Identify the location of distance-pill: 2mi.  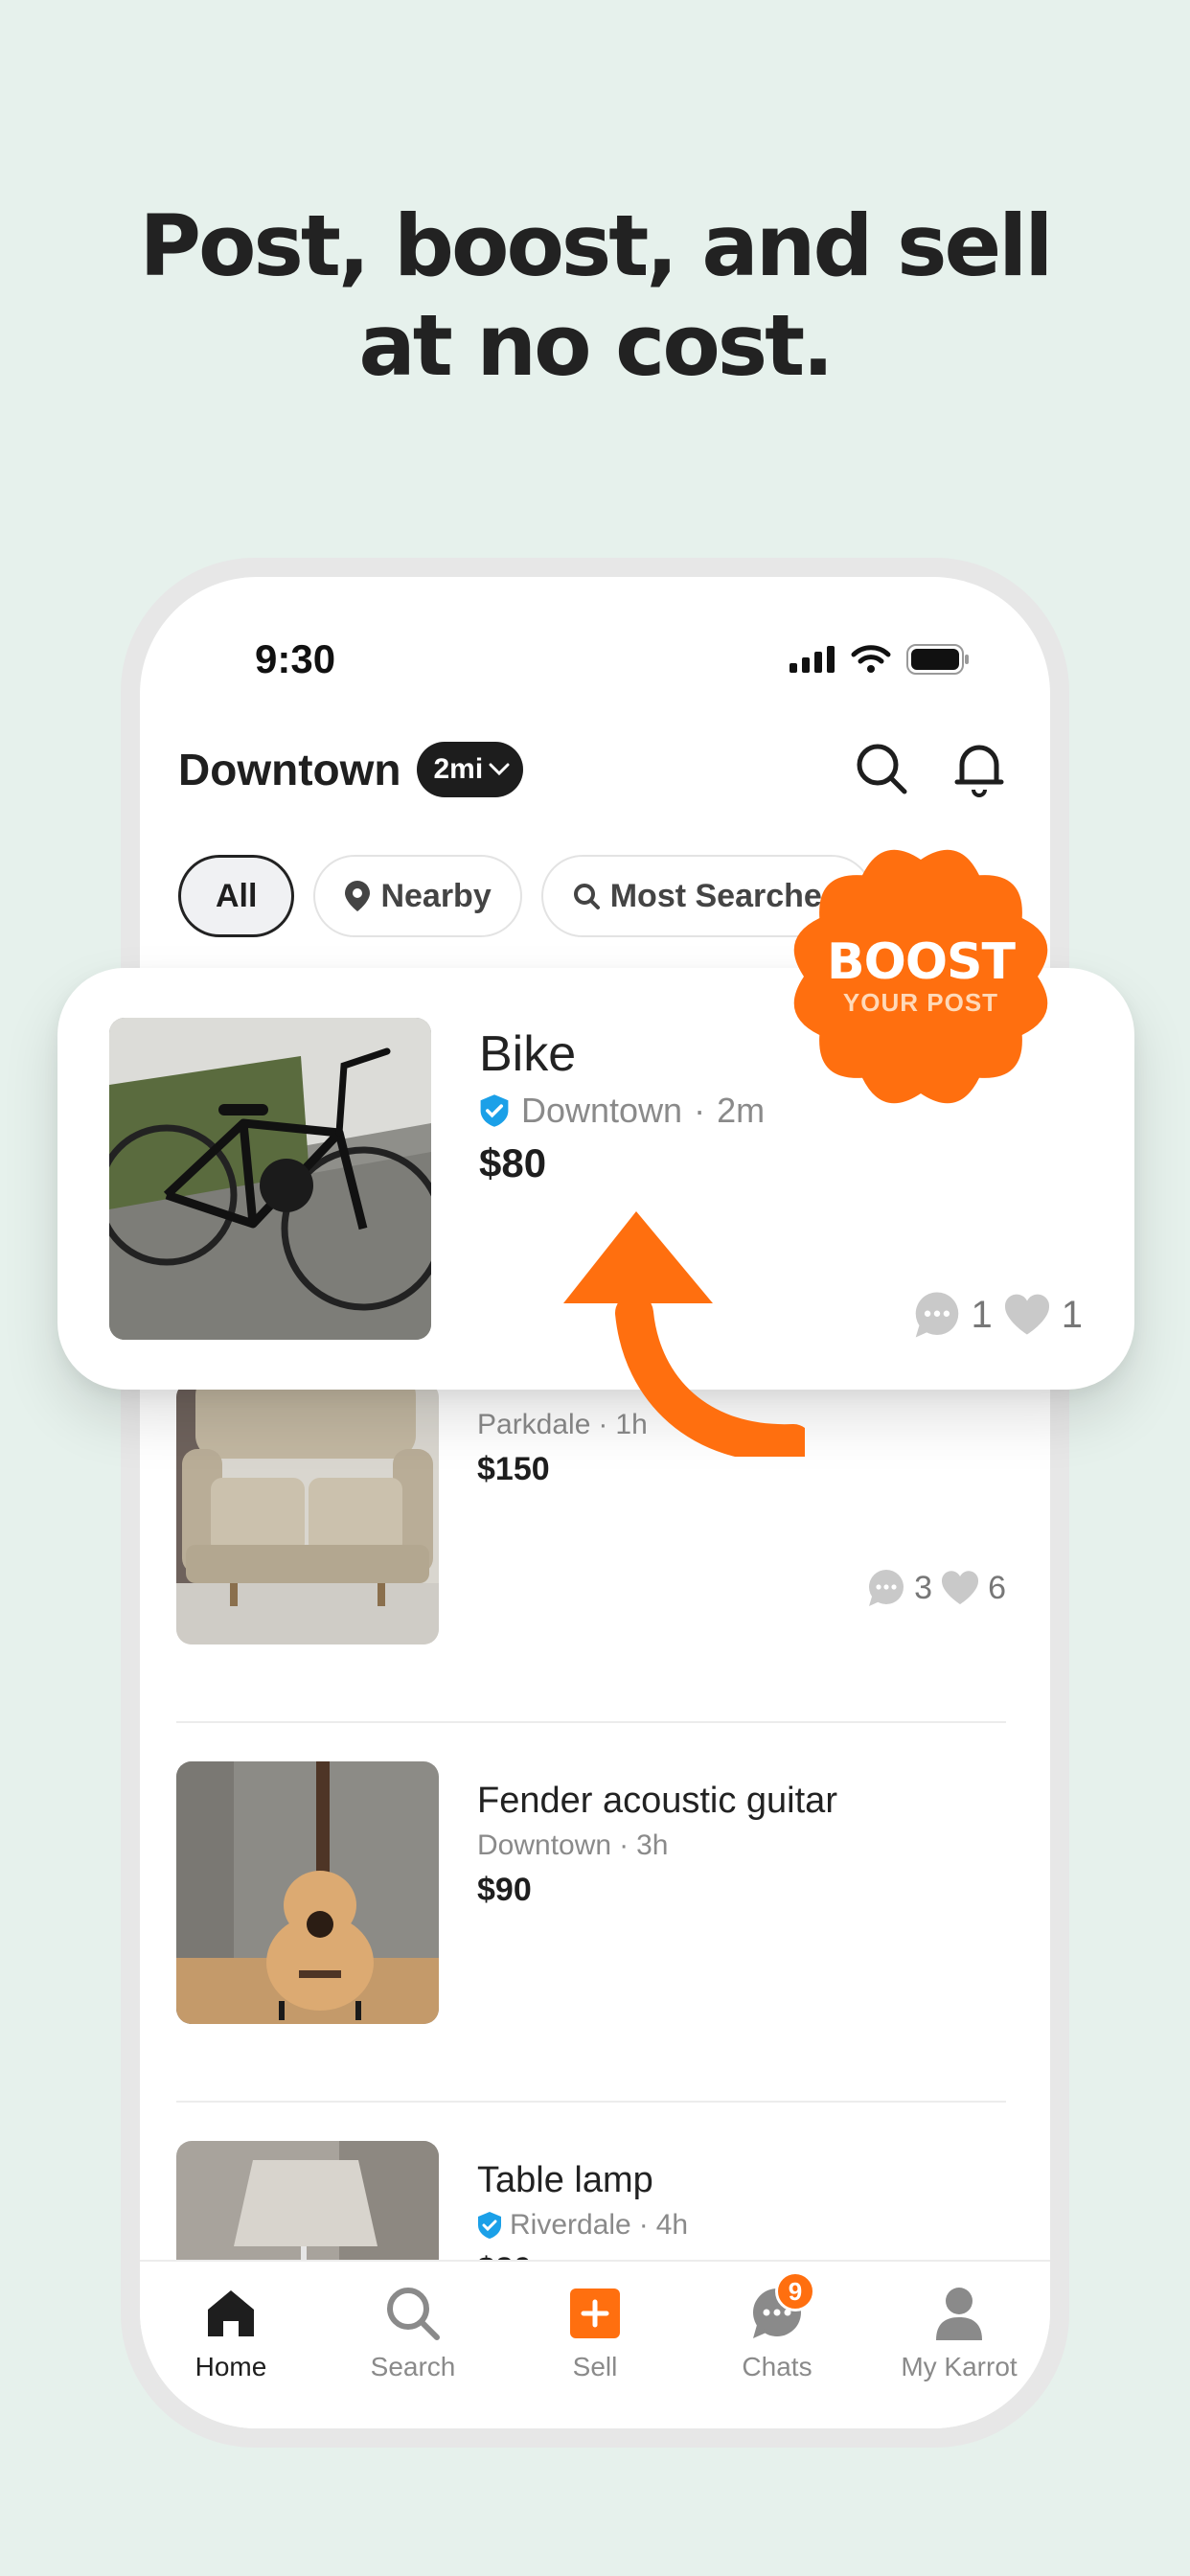
(470, 769).